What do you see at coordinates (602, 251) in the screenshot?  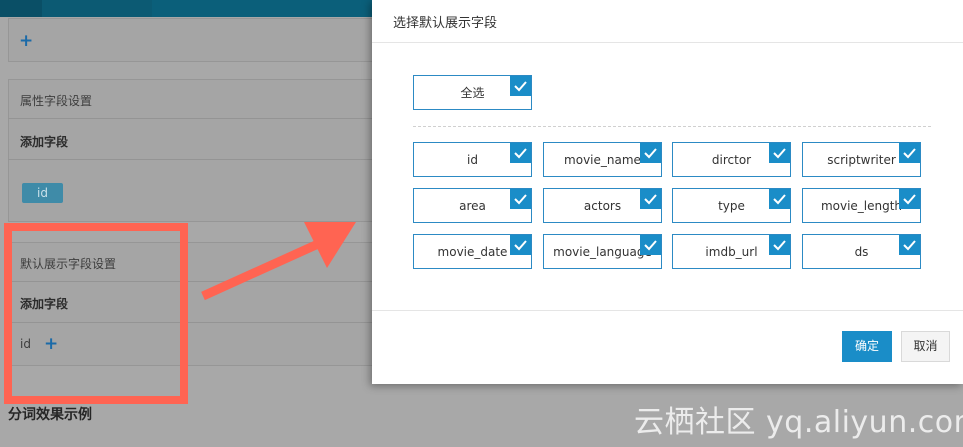 I see `field-checkbox: movie_language` at bounding box center [602, 251].